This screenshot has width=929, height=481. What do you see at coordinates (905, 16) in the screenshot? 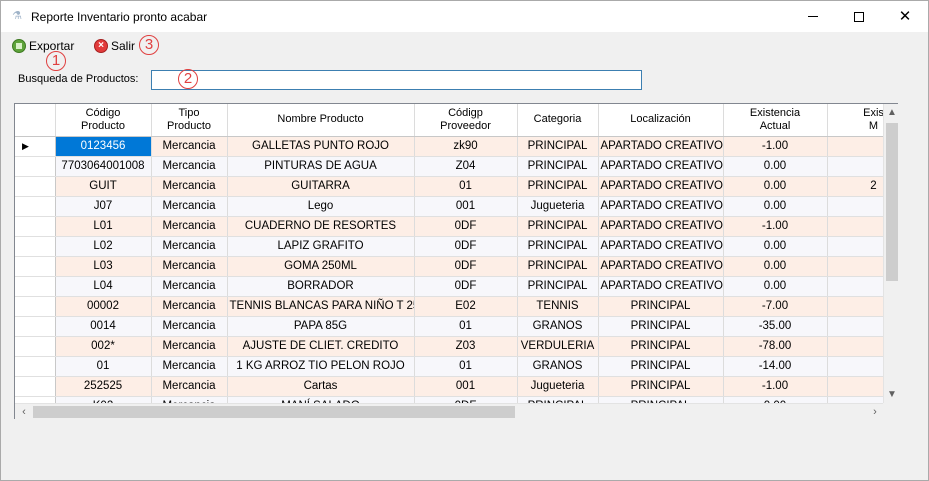
I see `close-button: ✕` at bounding box center [905, 16].